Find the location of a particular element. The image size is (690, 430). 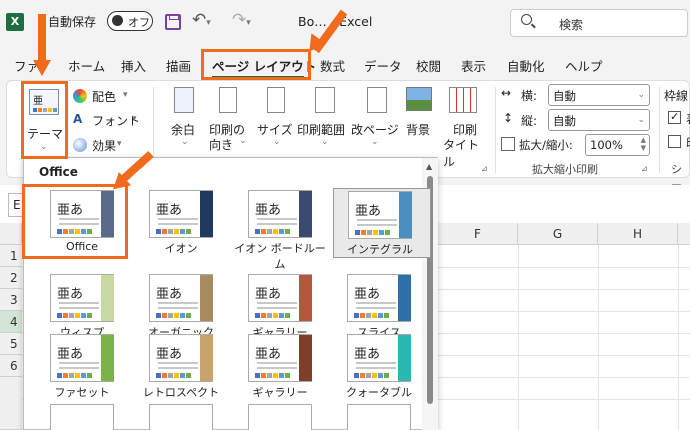

search-placeholder: 検索 is located at coordinates (571, 25).